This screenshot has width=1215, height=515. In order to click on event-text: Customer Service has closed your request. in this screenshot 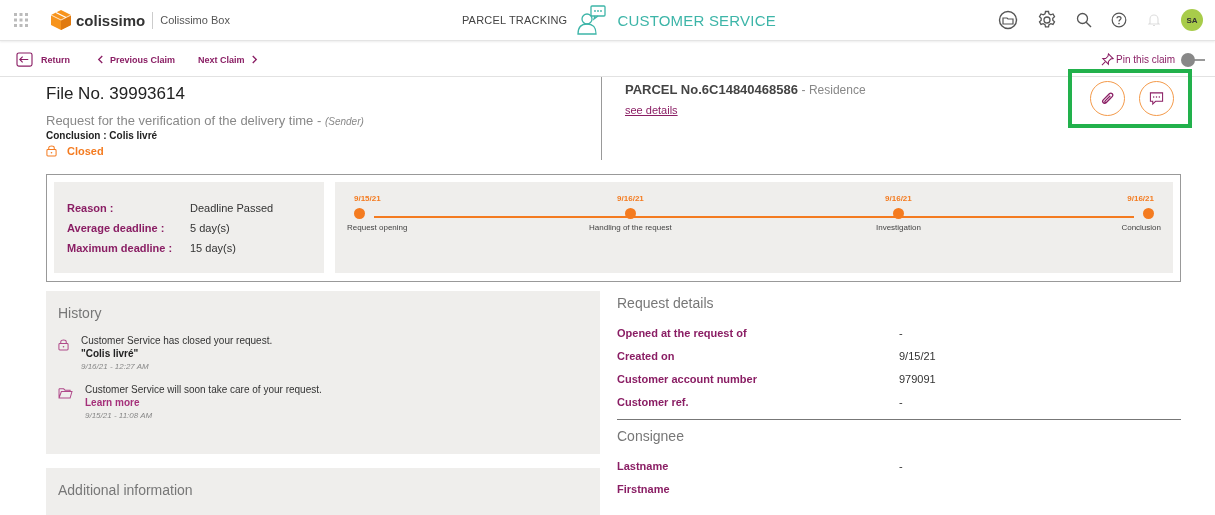, I will do `click(177, 340)`.